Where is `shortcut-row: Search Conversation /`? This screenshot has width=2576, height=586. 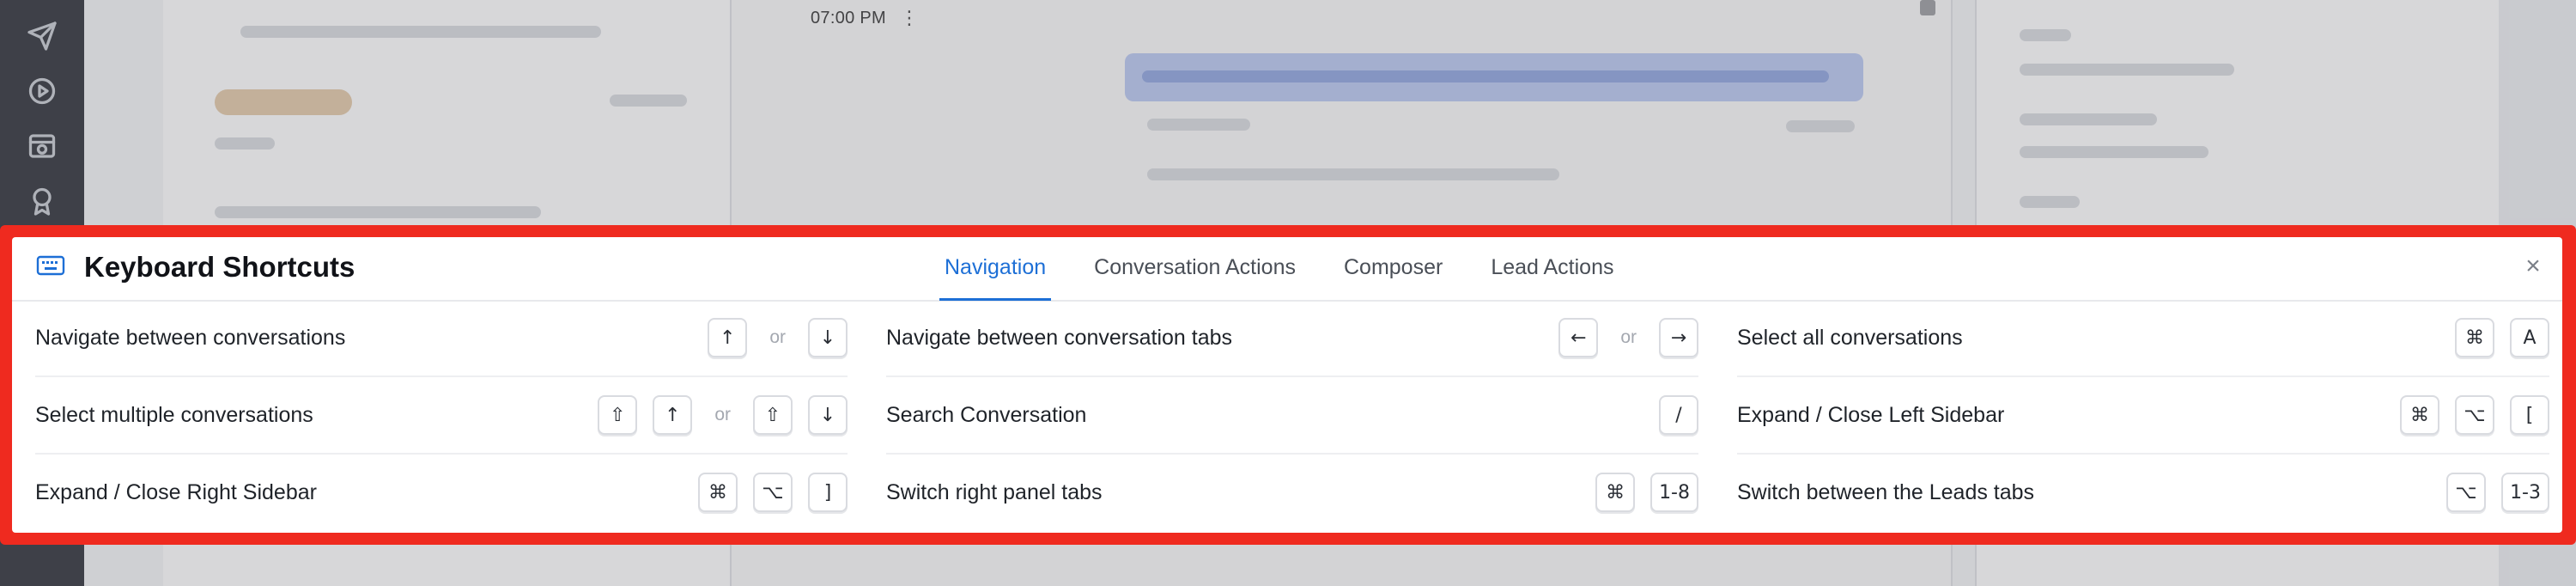
shortcut-row: Search Conversation / is located at coordinates (1292, 416).